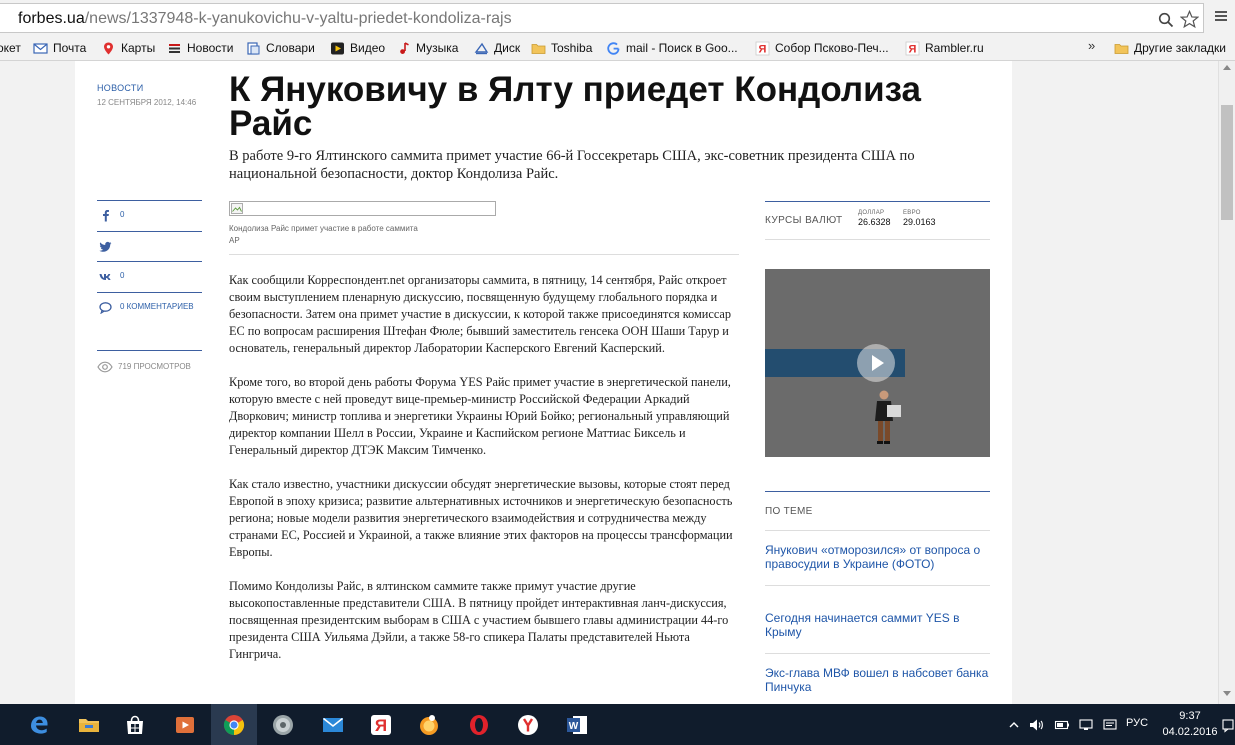 The width and height of the screenshot is (1235, 745). What do you see at coordinates (1091, 45) in the screenshot?
I see `bookmarks-more-button: »` at bounding box center [1091, 45].